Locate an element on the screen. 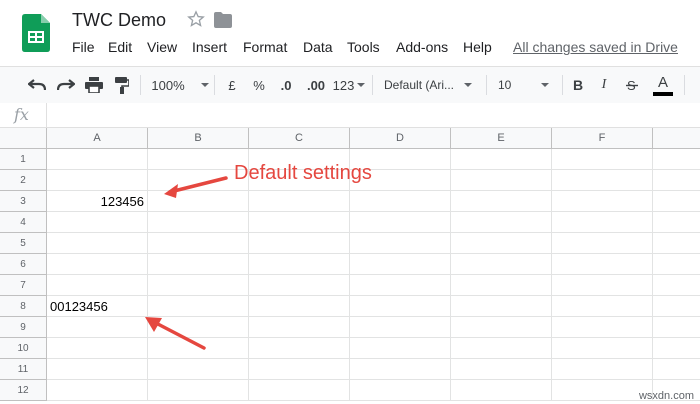 Image resolution: width=700 pixels, height=404 pixels. menu-addons: Add-ons is located at coordinates (422, 47).